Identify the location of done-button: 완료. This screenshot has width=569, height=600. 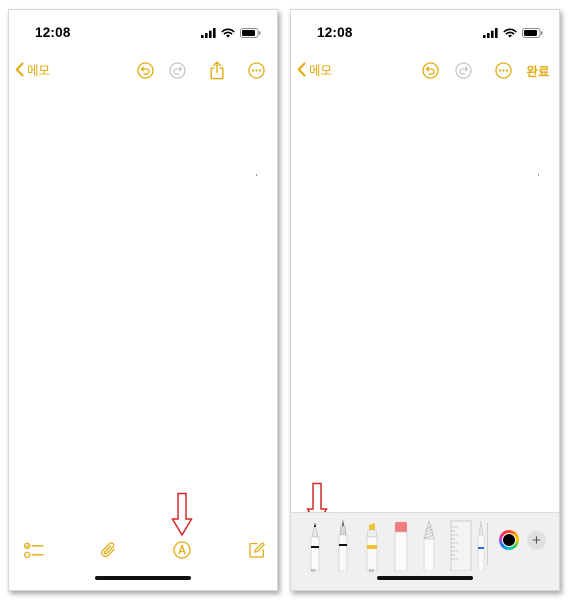
(538, 70).